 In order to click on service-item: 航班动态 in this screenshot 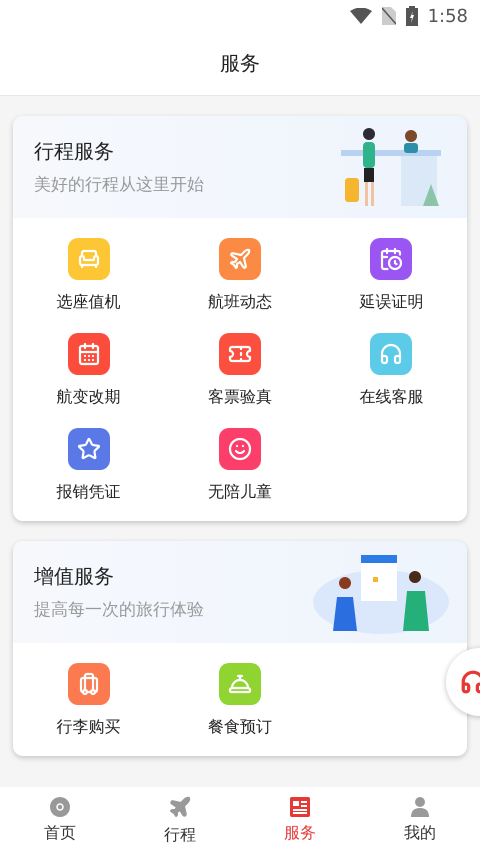, I will do `click(240, 275)`.